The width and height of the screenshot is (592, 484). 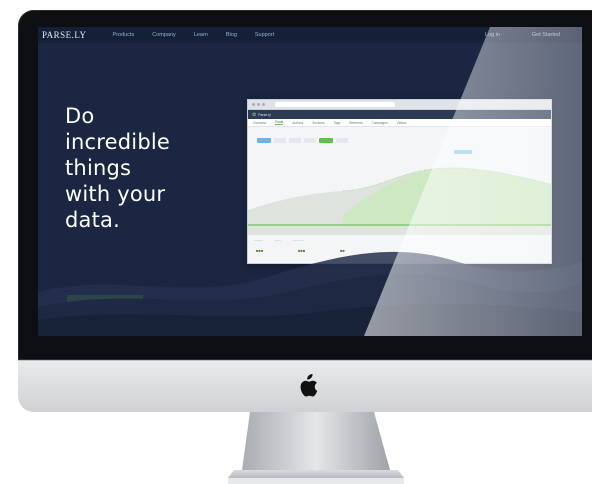 I want to click on dashboard-tab: Overview, so click(x=260, y=122).